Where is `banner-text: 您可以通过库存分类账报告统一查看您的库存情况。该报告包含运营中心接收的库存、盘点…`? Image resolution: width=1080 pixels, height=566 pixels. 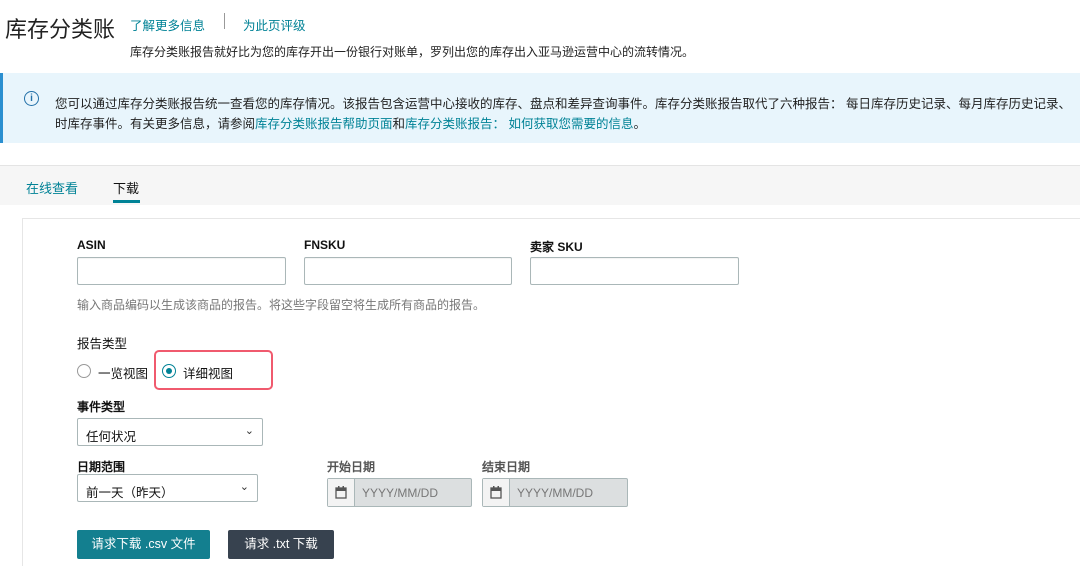 banner-text: 您可以通过库存分类账报告统一查看您的库存情况。该报告包含运营中心接收的库存、盘点… is located at coordinates (563, 104).